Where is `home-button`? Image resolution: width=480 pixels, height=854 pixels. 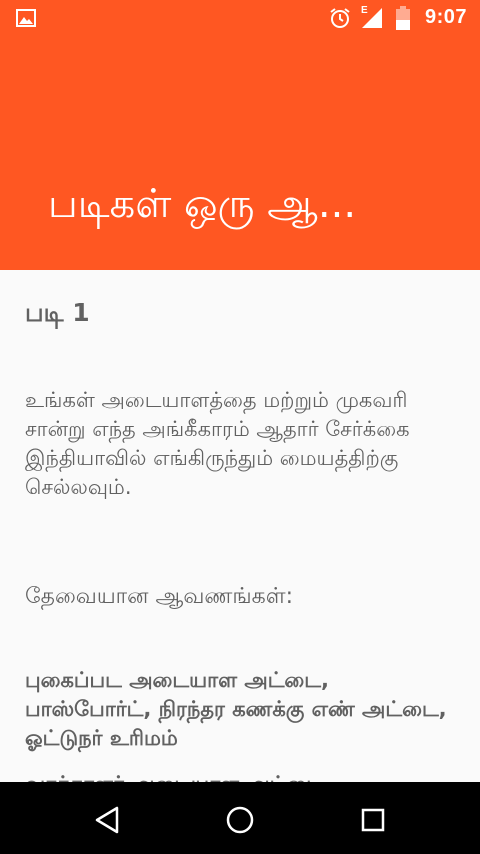
home-button is located at coordinates (240, 820).